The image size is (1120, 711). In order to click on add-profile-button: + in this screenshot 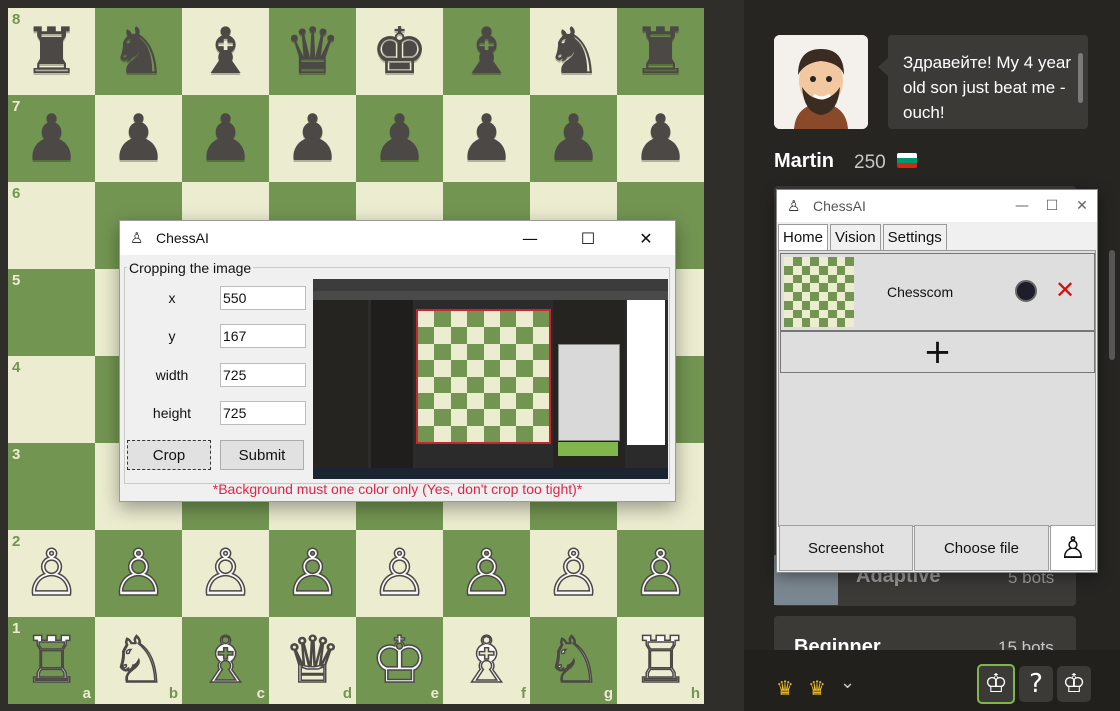, I will do `click(937, 352)`.